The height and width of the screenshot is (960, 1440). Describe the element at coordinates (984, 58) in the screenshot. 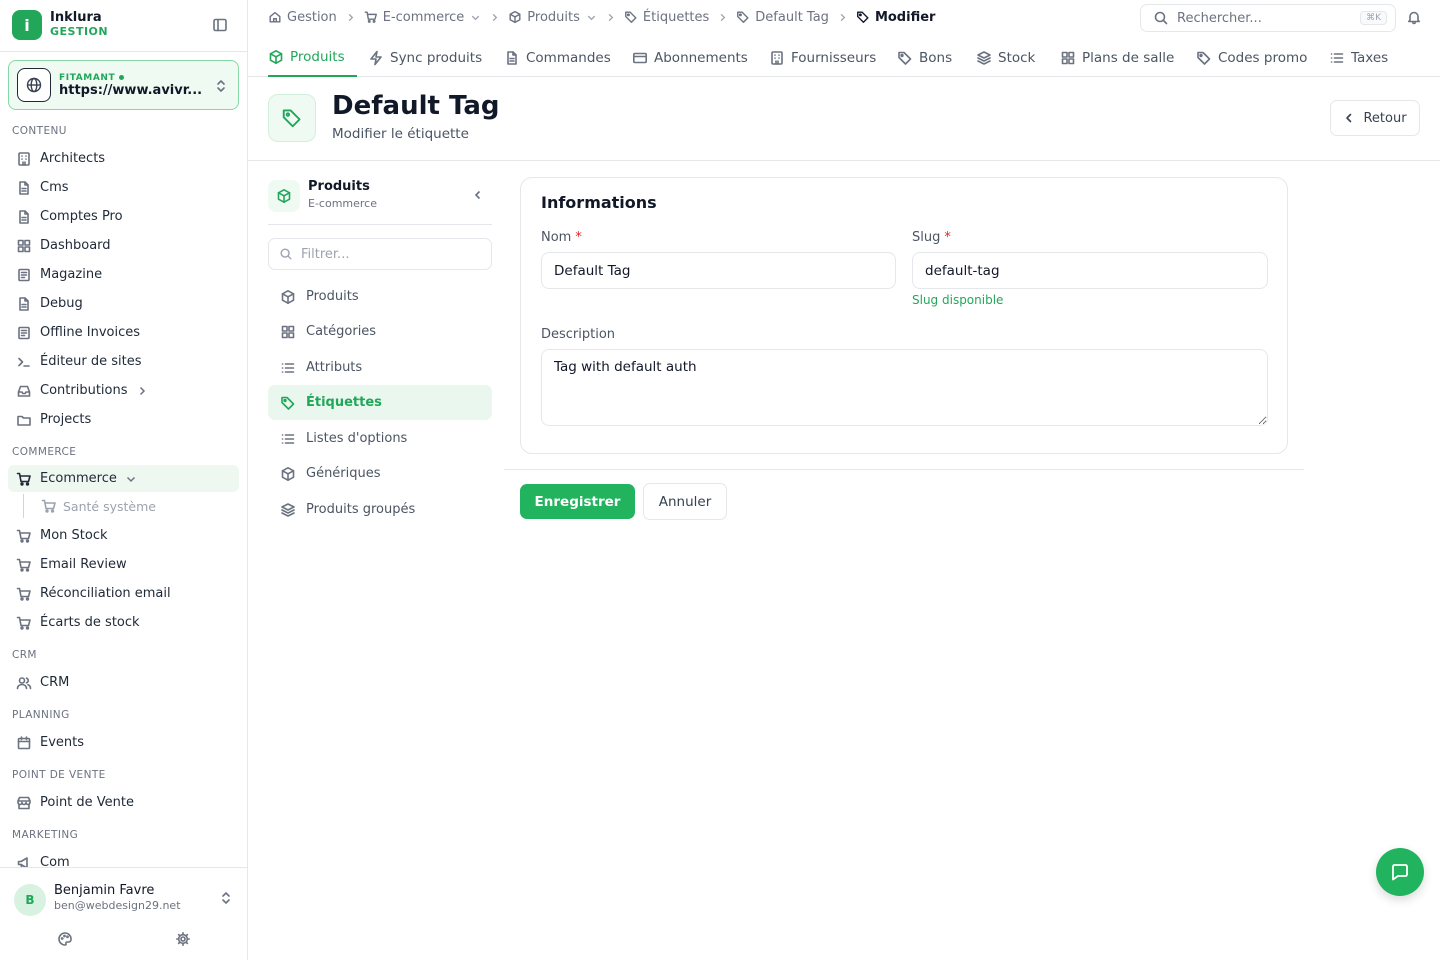

I see `layers-icon` at that location.